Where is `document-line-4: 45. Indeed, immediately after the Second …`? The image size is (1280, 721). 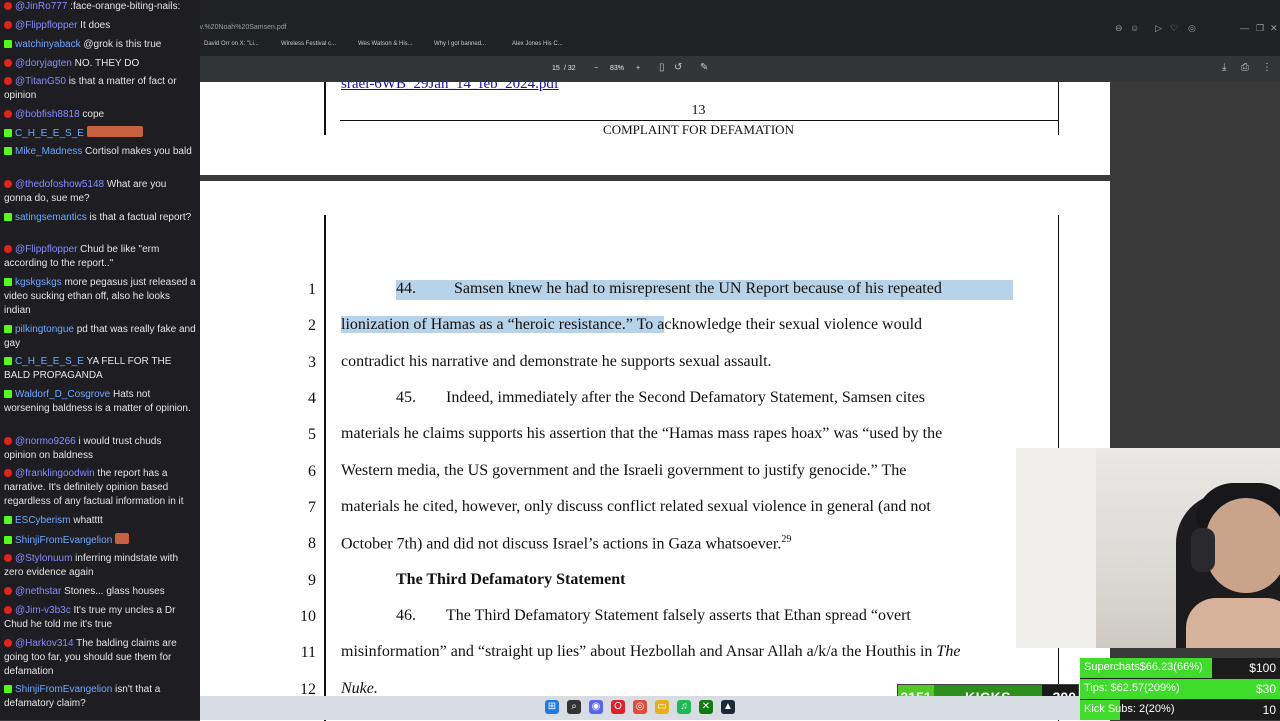 document-line-4: 45. Indeed, immediately after the Second … is located at coordinates (660, 398).